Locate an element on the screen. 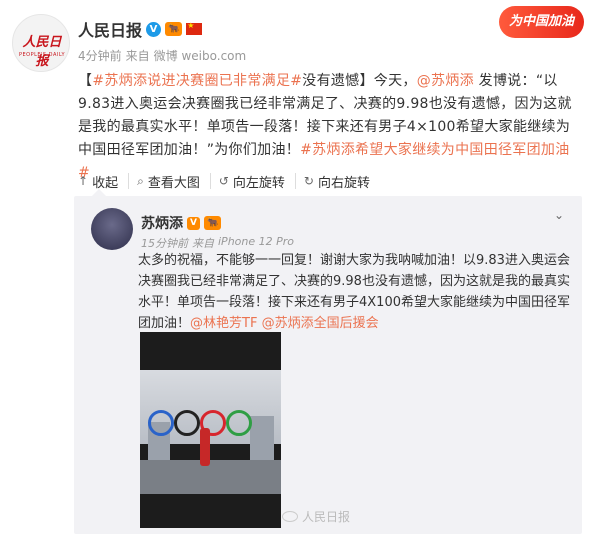 The width and height of the screenshot is (590, 538). photo-ground is located at coordinates (210, 477).